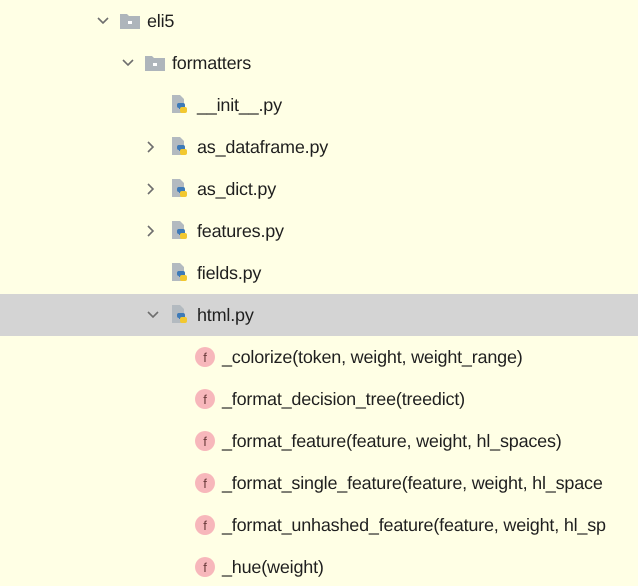 The width and height of the screenshot is (638, 586). I want to click on tree-item-label: formatters, so click(212, 63).